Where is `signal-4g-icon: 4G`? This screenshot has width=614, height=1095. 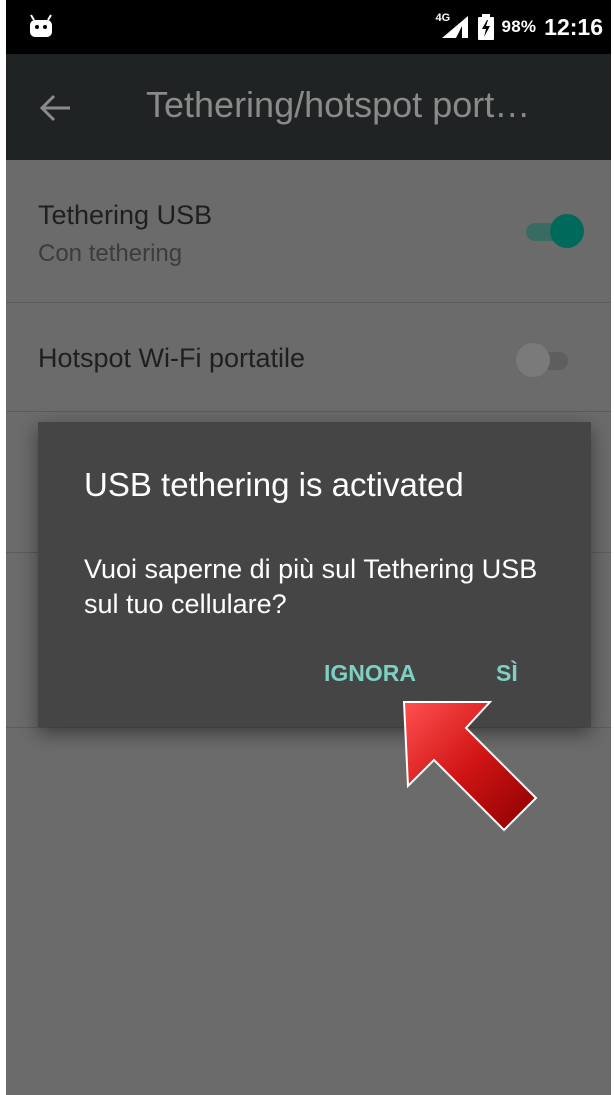 signal-4g-icon: 4G is located at coordinates (453, 26).